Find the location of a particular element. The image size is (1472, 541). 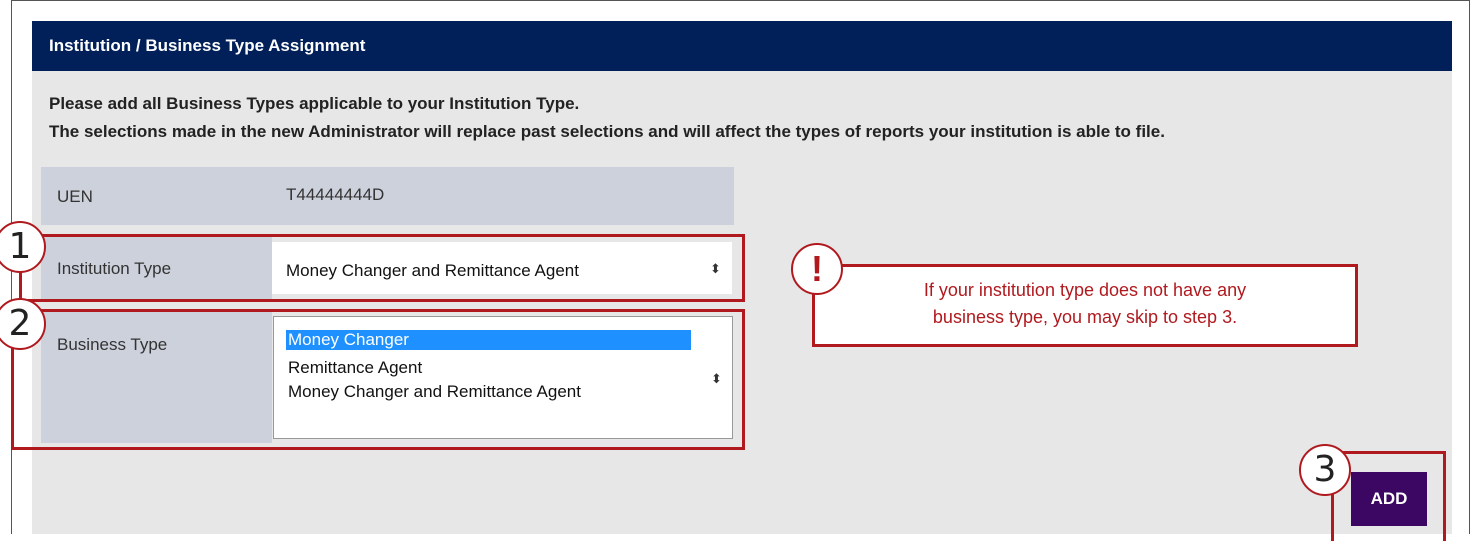

panel-title: Institution / Business Type Assignment is located at coordinates (742, 46).